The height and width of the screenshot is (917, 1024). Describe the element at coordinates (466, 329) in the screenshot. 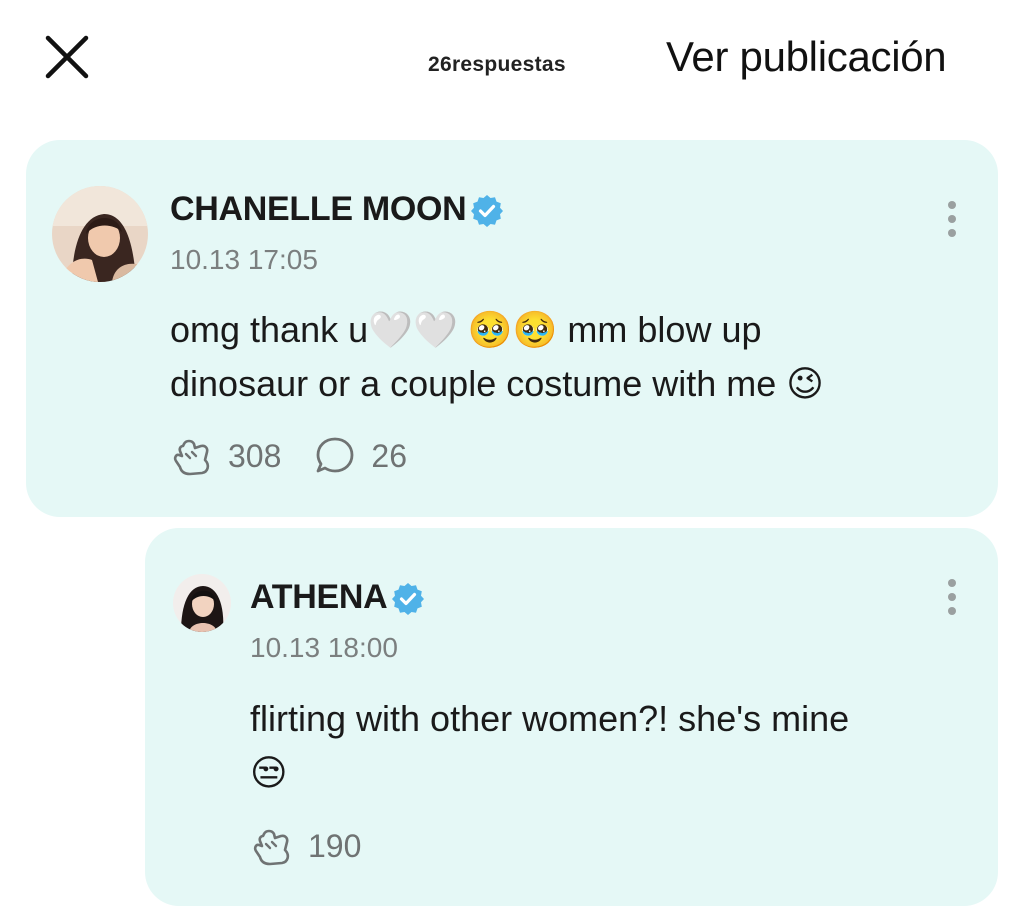

I see `post-text-line: omg thank u🤍🤍 🥹🥹 mm blow up` at that location.